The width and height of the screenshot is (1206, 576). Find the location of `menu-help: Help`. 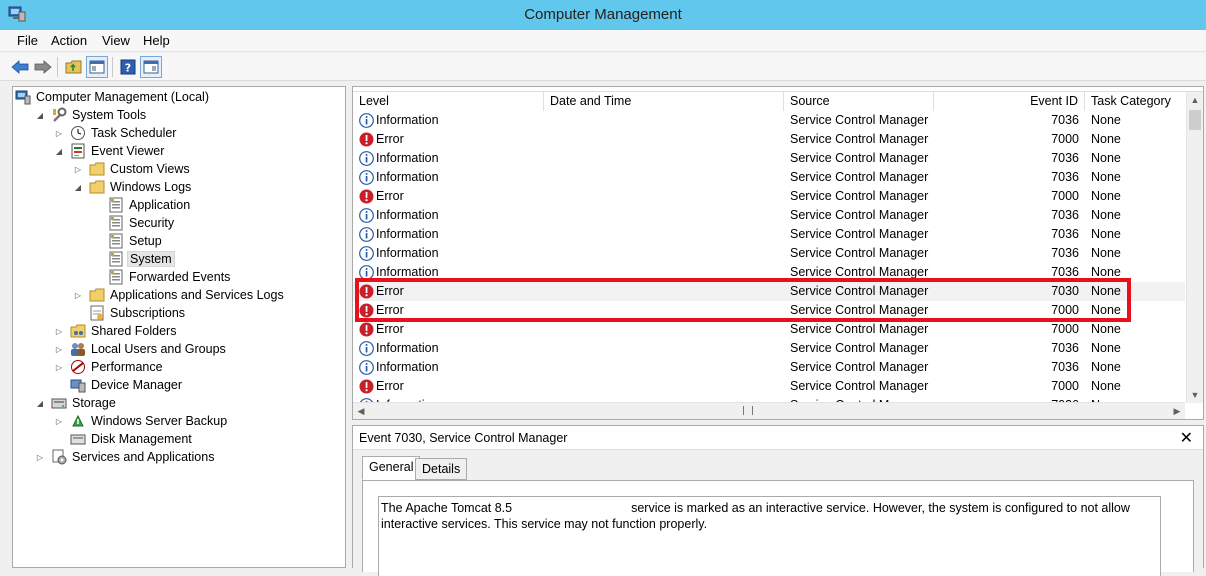

menu-help: Help is located at coordinates (156, 40).